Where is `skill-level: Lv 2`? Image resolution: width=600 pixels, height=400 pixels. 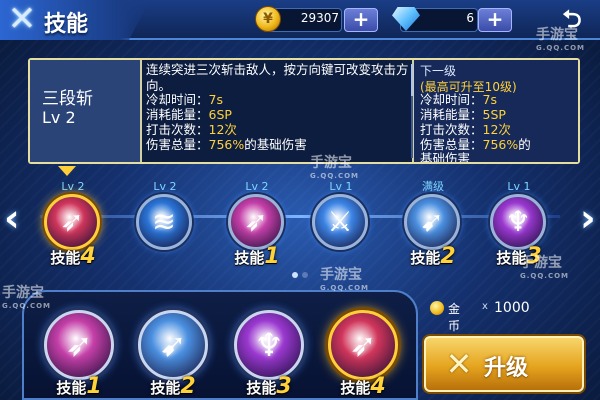 skill-level: Lv 2 is located at coordinates (59, 117).